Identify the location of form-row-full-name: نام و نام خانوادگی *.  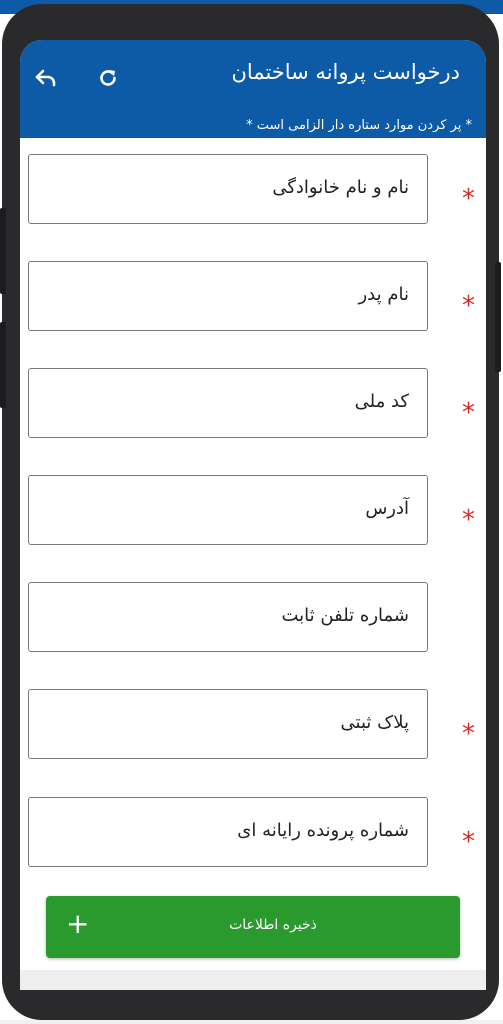
(253, 190).